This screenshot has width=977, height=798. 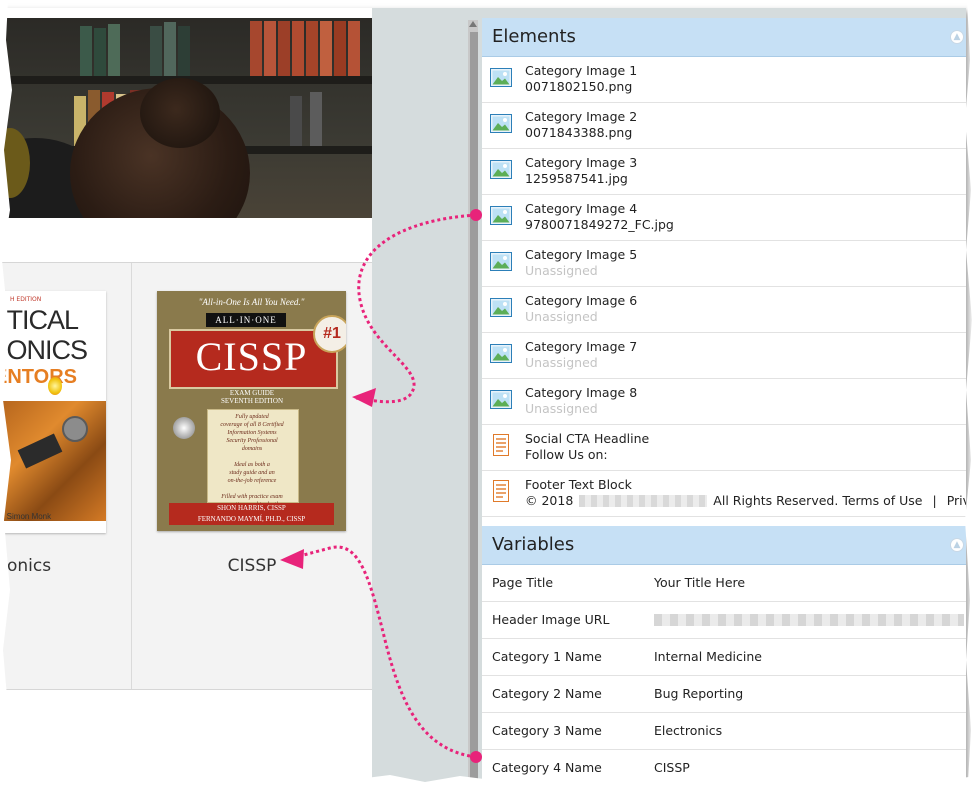 I want to click on footer-copyright: © 2018, so click(x=549, y=500).